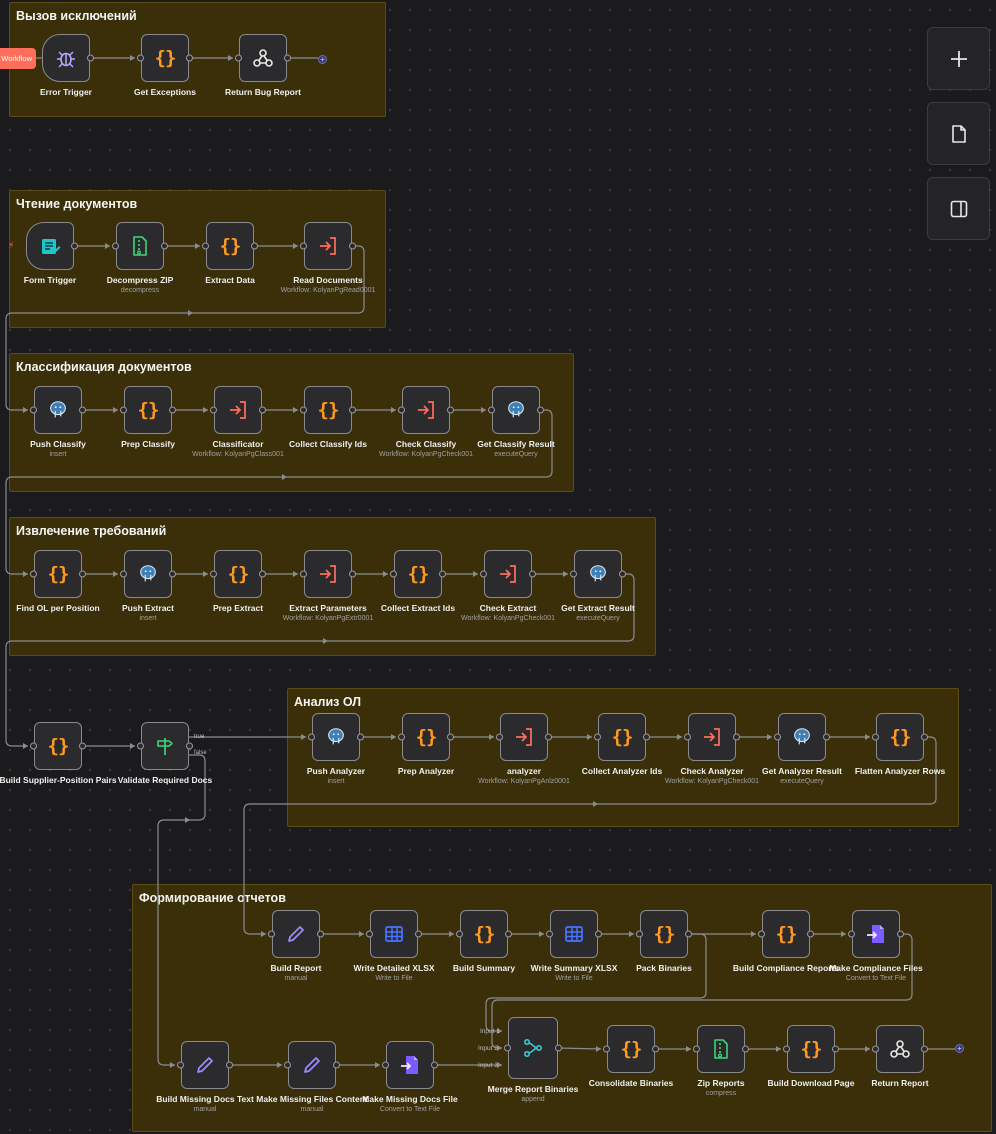 This screenshot has height=1134, width=996. Describe the element at coordinates (574, 946) in the screenshot. I see `node-write-summary-xlsx: Write Summary XLSX Write to File` at that location.